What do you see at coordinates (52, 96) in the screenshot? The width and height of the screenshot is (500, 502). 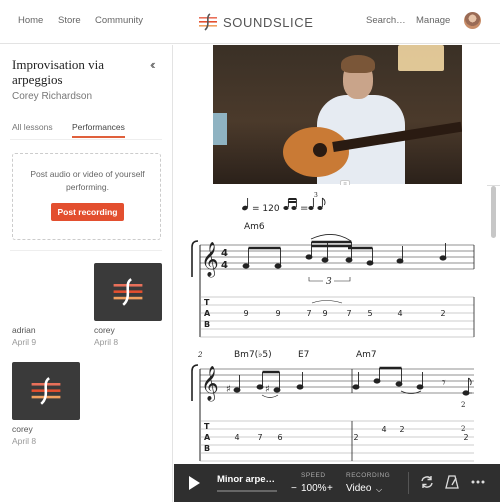 I see `lesson-author: Corey Richardson` at bounding box center [52, 96].